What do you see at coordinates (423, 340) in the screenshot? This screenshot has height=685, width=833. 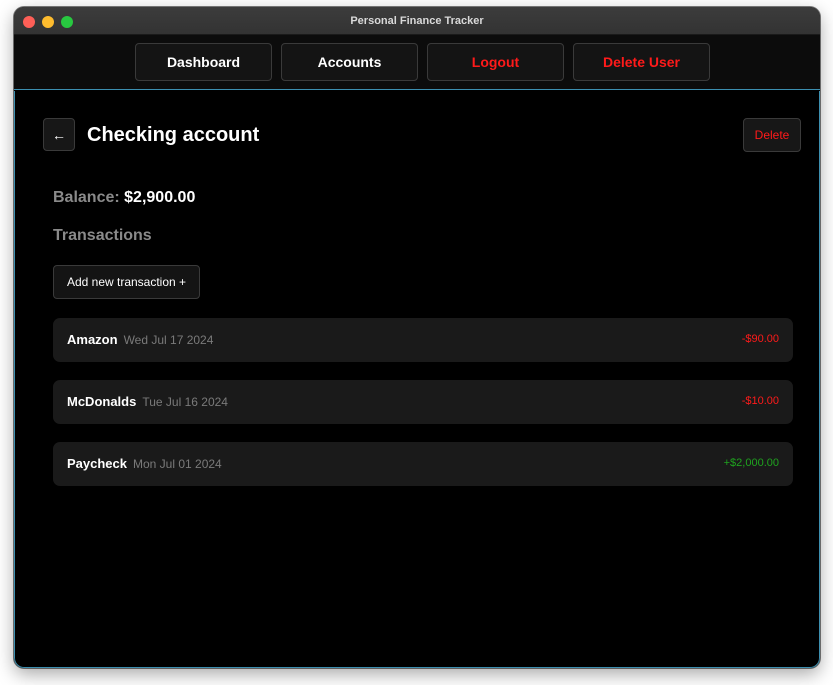 I see `transaction-row: Amazon Wed Jul 17 2024 -$90.00` at bounding box center [423, 340].